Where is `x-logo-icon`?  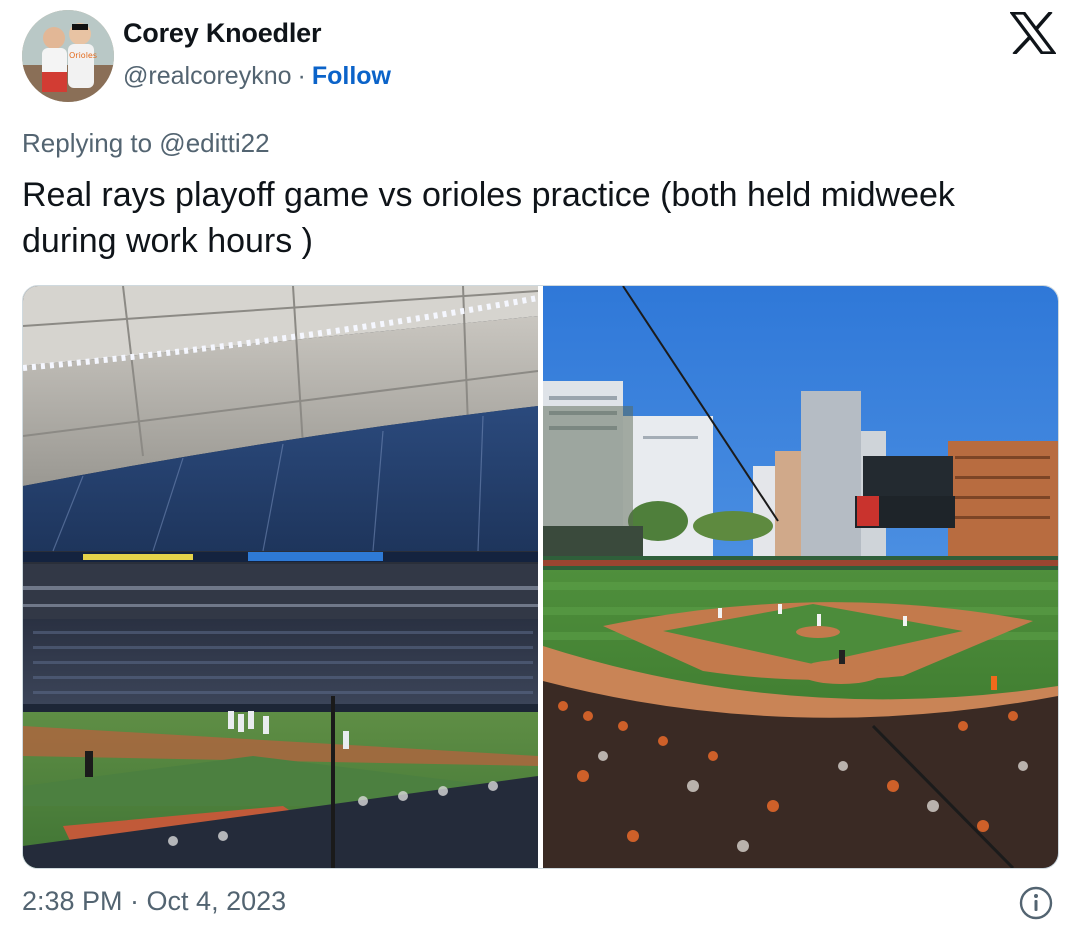 x-logo-icon is located at coordinates (1033, 33).